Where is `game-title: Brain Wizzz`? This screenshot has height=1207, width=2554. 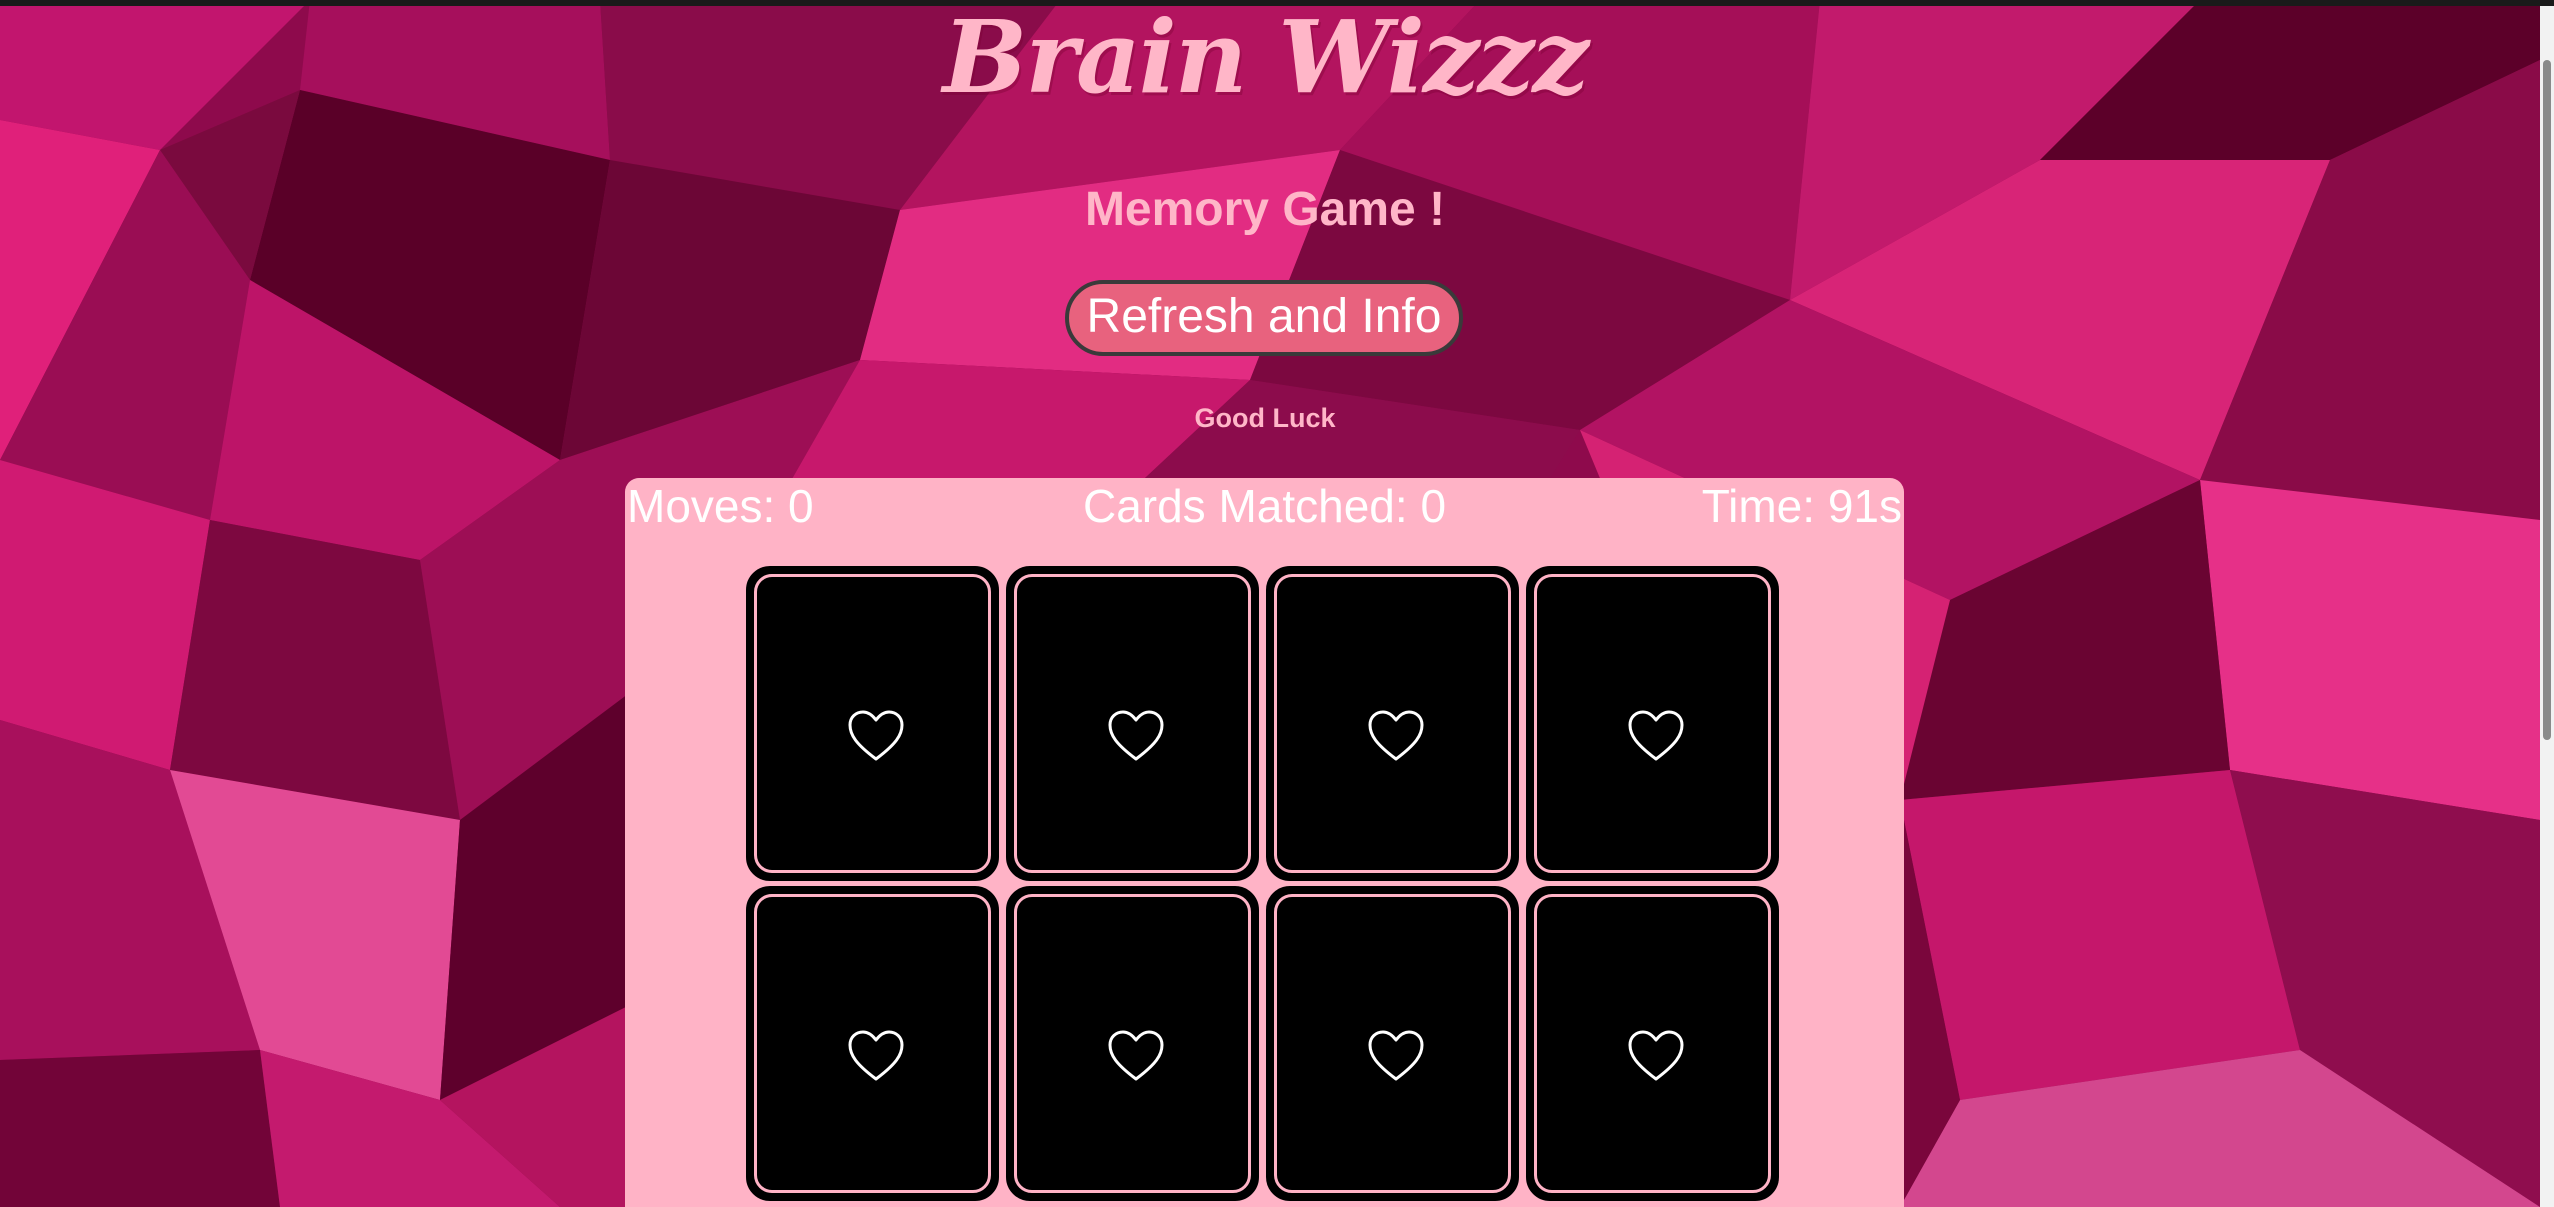 game-title: Brain Wizzz is located at coordinates (1265, 58).